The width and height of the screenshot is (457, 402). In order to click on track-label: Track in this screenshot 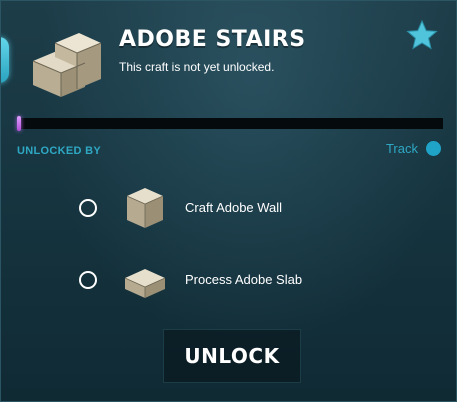, I will do `click(401, 148)`.